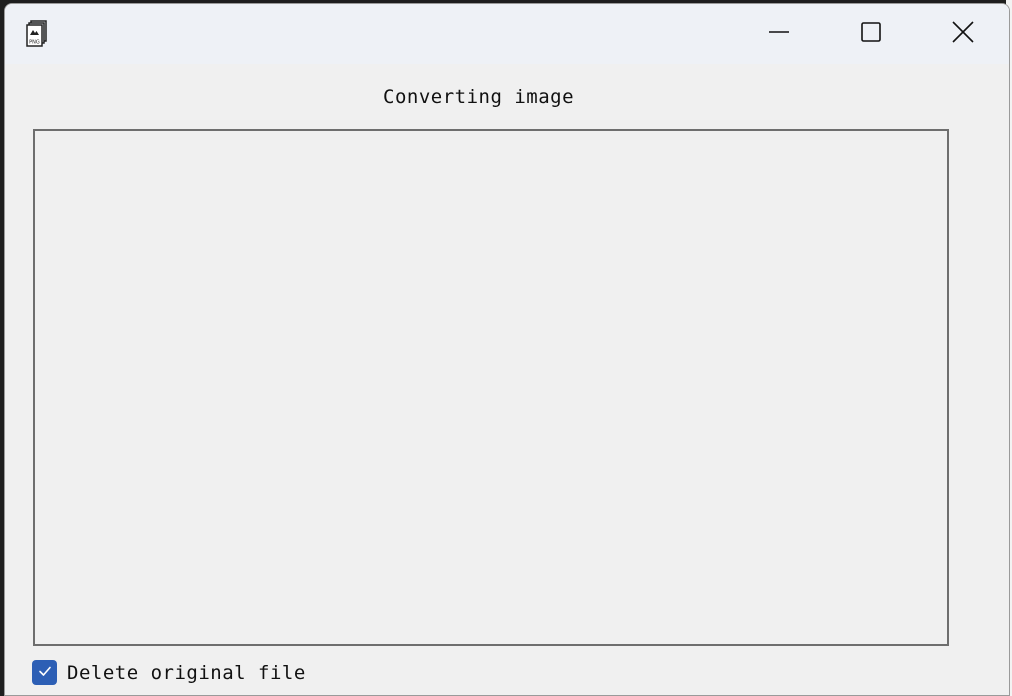  I want to click on delete-original-checkbox, so click(44, 672).